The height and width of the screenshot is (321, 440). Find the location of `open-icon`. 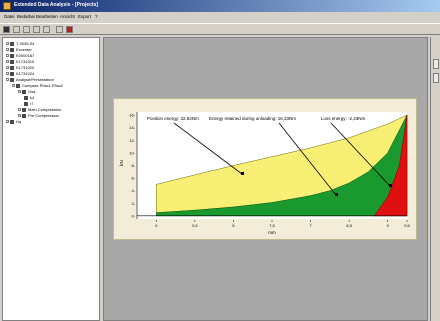

open-icon is located at coordinates (16, 29).